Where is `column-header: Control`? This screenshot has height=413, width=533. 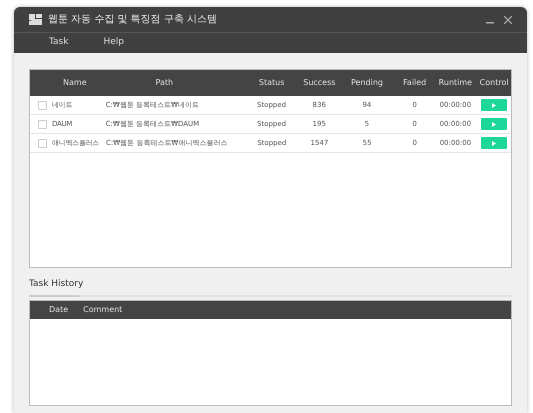 column-header: Control is located at coordinates (494, 83).